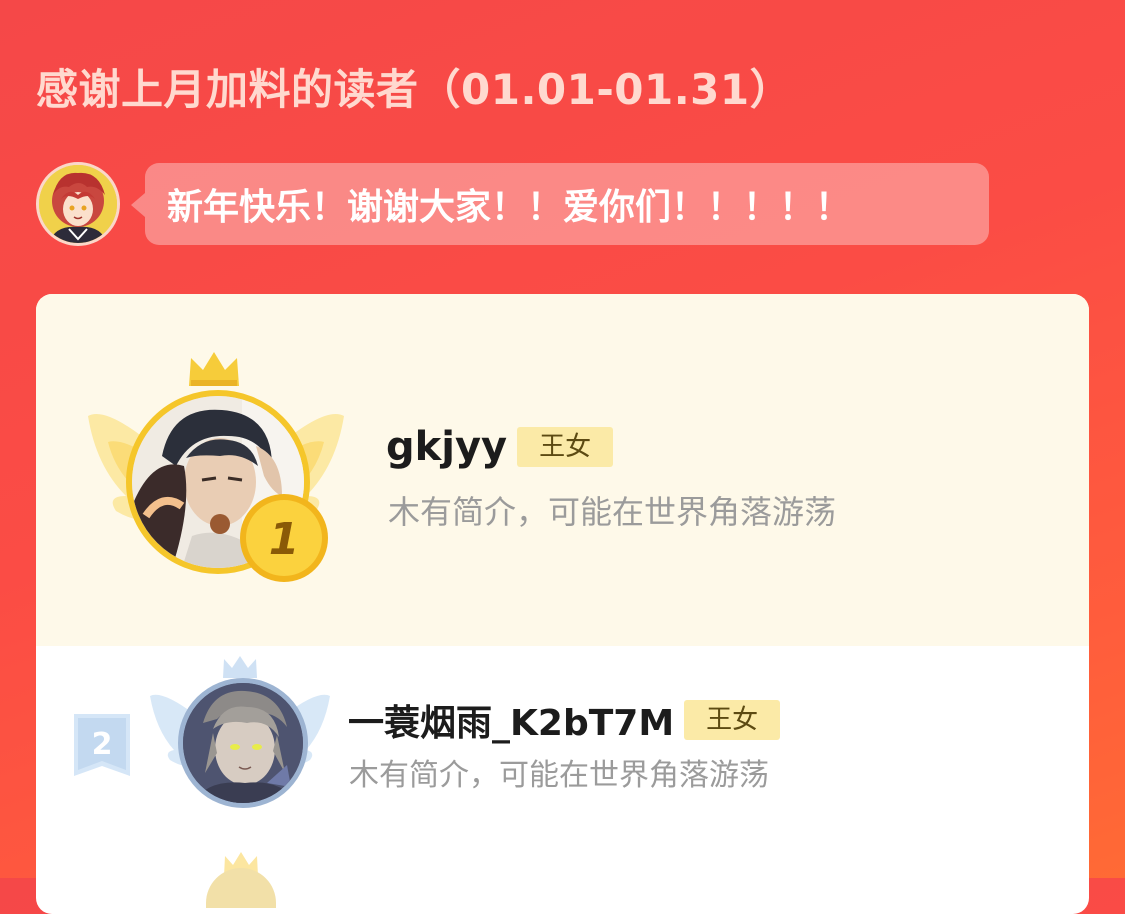 This screenshot has width=1125, height=914. I want to click on rank-2-avatar-group, so click(240, 739).